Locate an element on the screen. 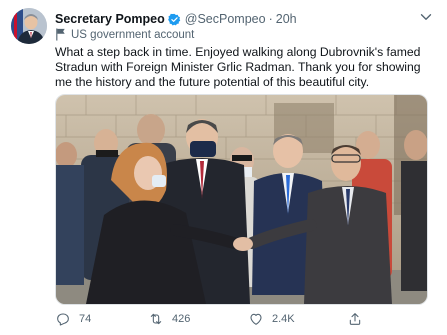 The image size is (447, 335). tweet-header: Secretary Pompeo @SecPompeo · 20h is located at coordinates (176, 19).